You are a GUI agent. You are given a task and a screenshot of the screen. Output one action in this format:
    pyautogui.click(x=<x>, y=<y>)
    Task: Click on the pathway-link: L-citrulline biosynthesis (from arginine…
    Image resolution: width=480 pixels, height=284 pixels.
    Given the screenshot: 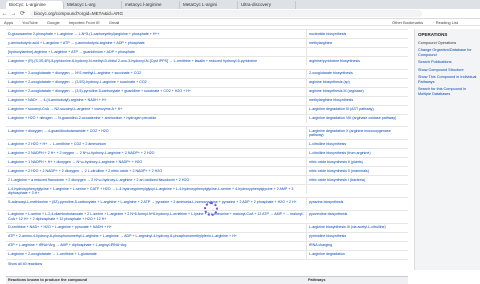 What is the action you would take?
    pyautogui.click(x=357, y=153)
    